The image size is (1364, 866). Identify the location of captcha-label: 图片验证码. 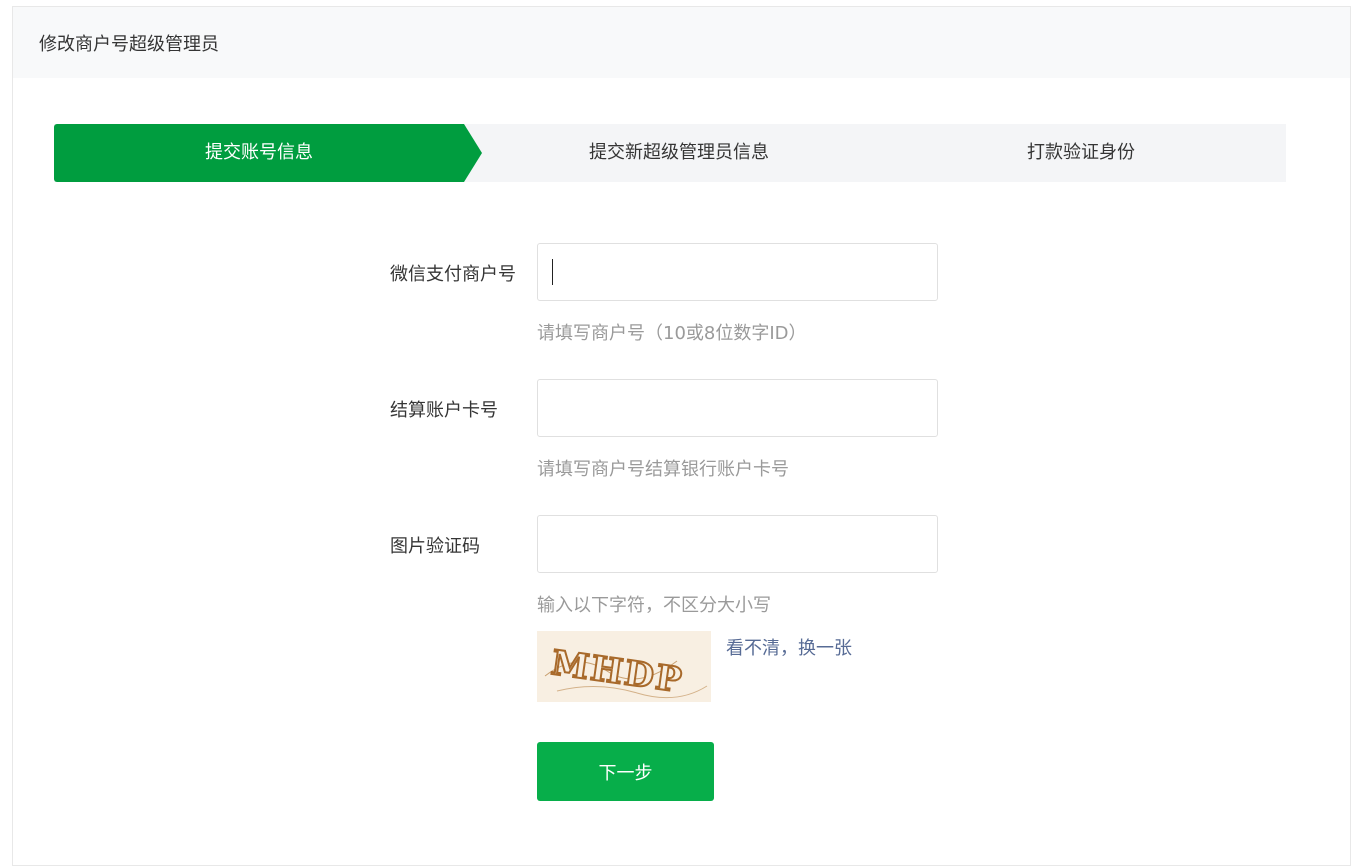
(435, 546).